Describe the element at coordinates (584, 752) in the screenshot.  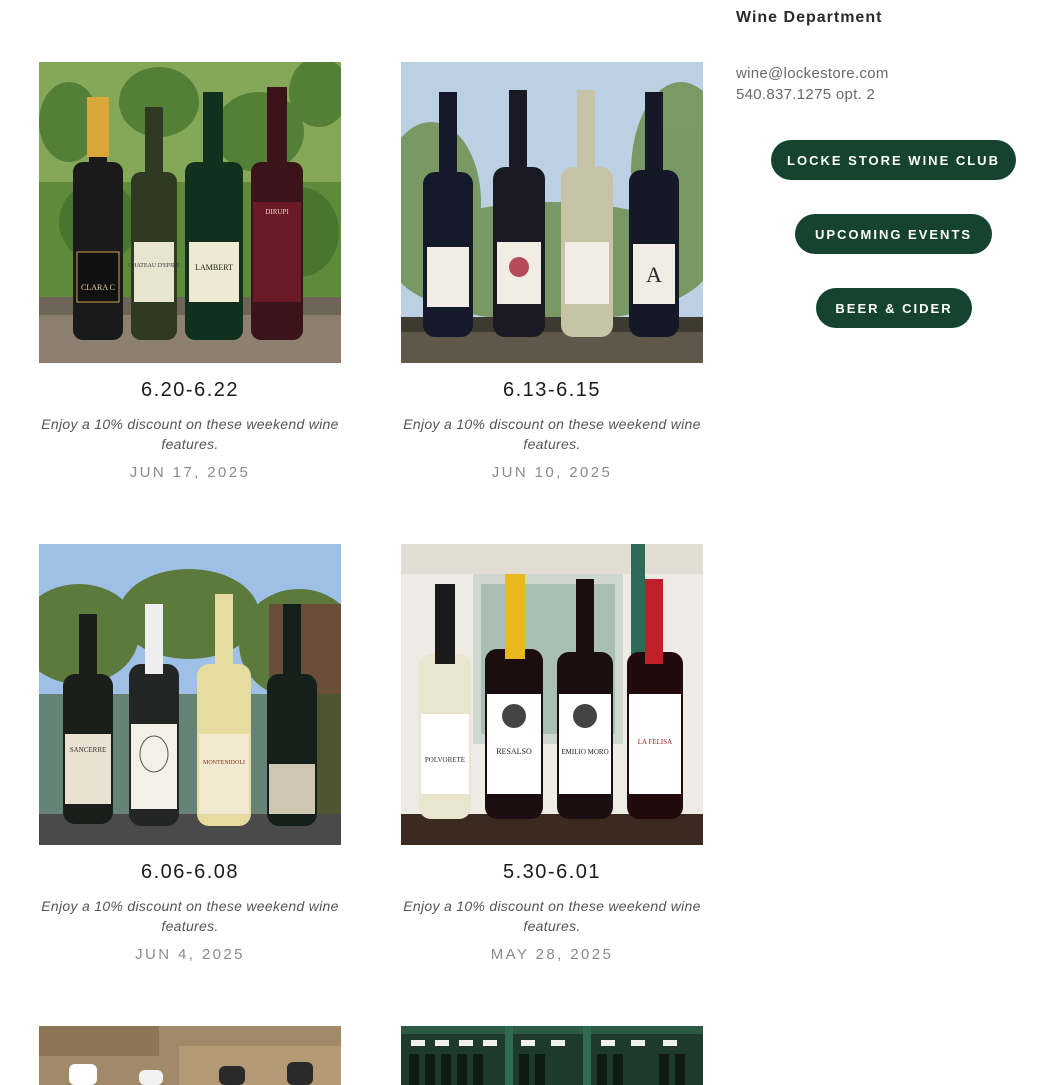
I see `bottle-label-text: EMILIO MORO` at that location.